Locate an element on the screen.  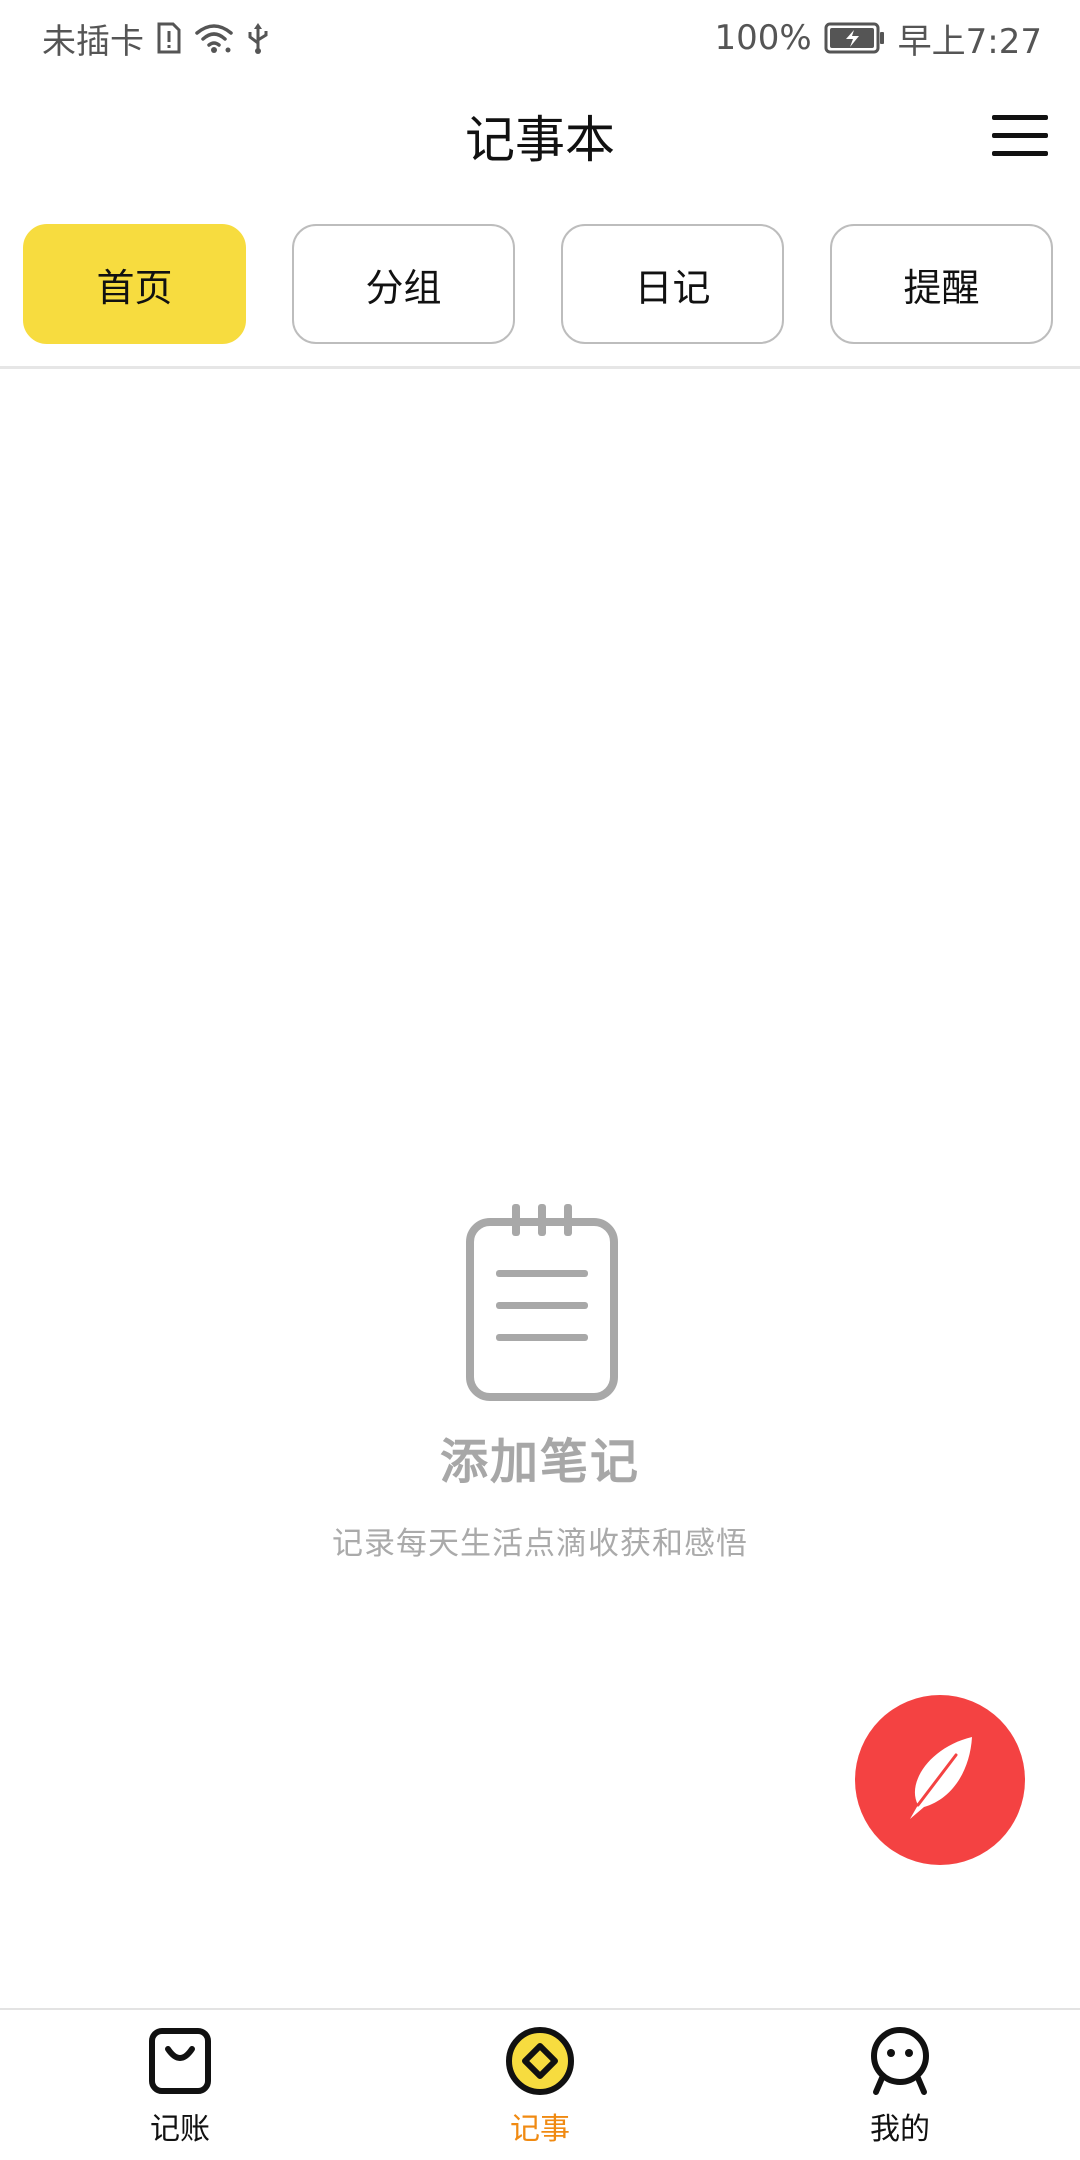
app-header: 记事本 is located at coordinates (540, 140).